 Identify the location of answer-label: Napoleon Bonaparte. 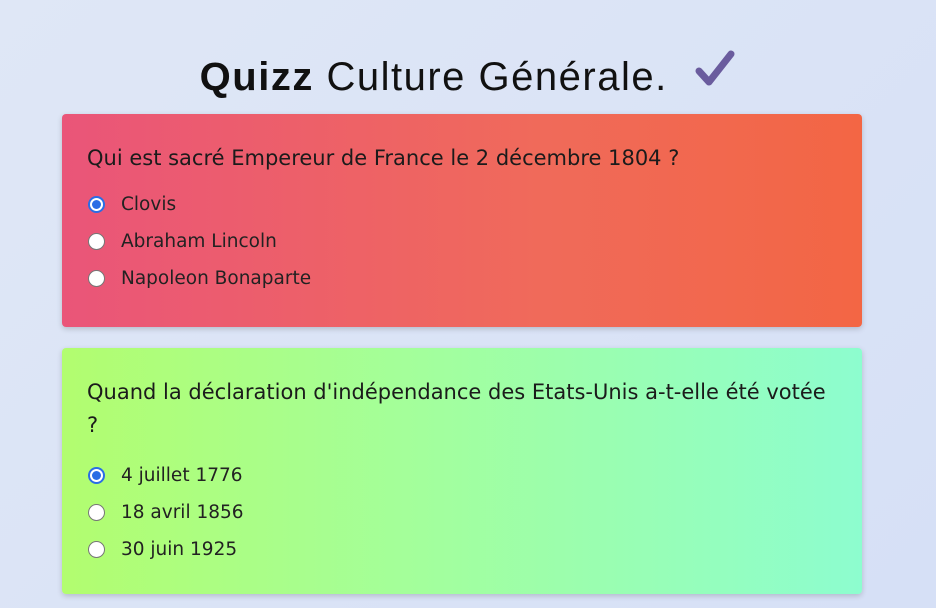
(216, 278).